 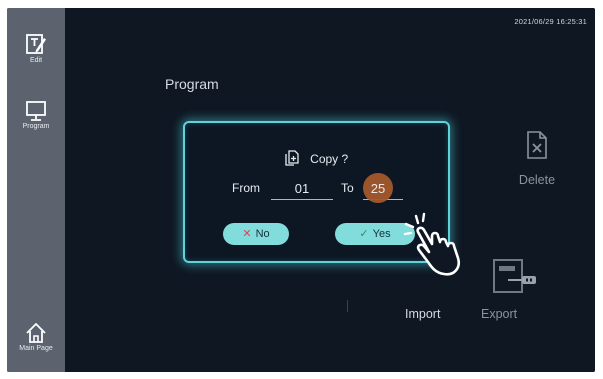 I want to click on sidebar-item-label: Main Page, so click(x=36, y=348).